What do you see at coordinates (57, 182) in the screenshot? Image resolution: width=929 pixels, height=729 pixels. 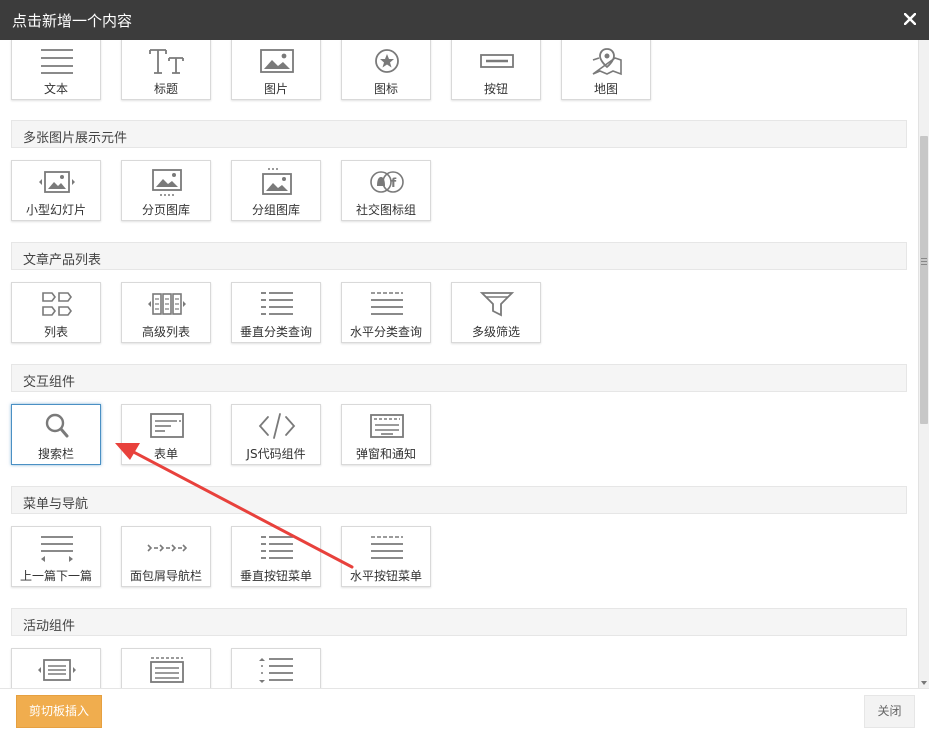 I see `slideshow-icon` at bounding box center [57, 182].